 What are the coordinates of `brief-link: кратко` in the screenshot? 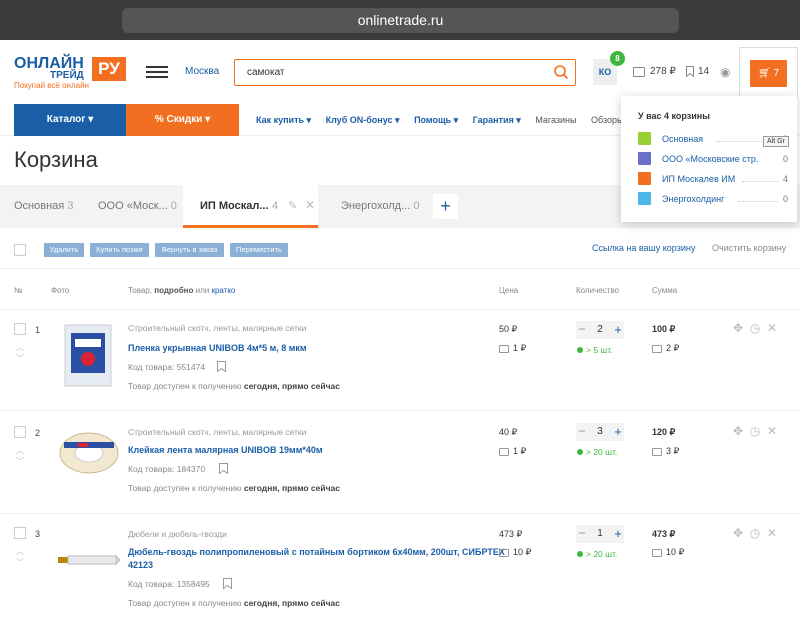 It's located at (223, 290).